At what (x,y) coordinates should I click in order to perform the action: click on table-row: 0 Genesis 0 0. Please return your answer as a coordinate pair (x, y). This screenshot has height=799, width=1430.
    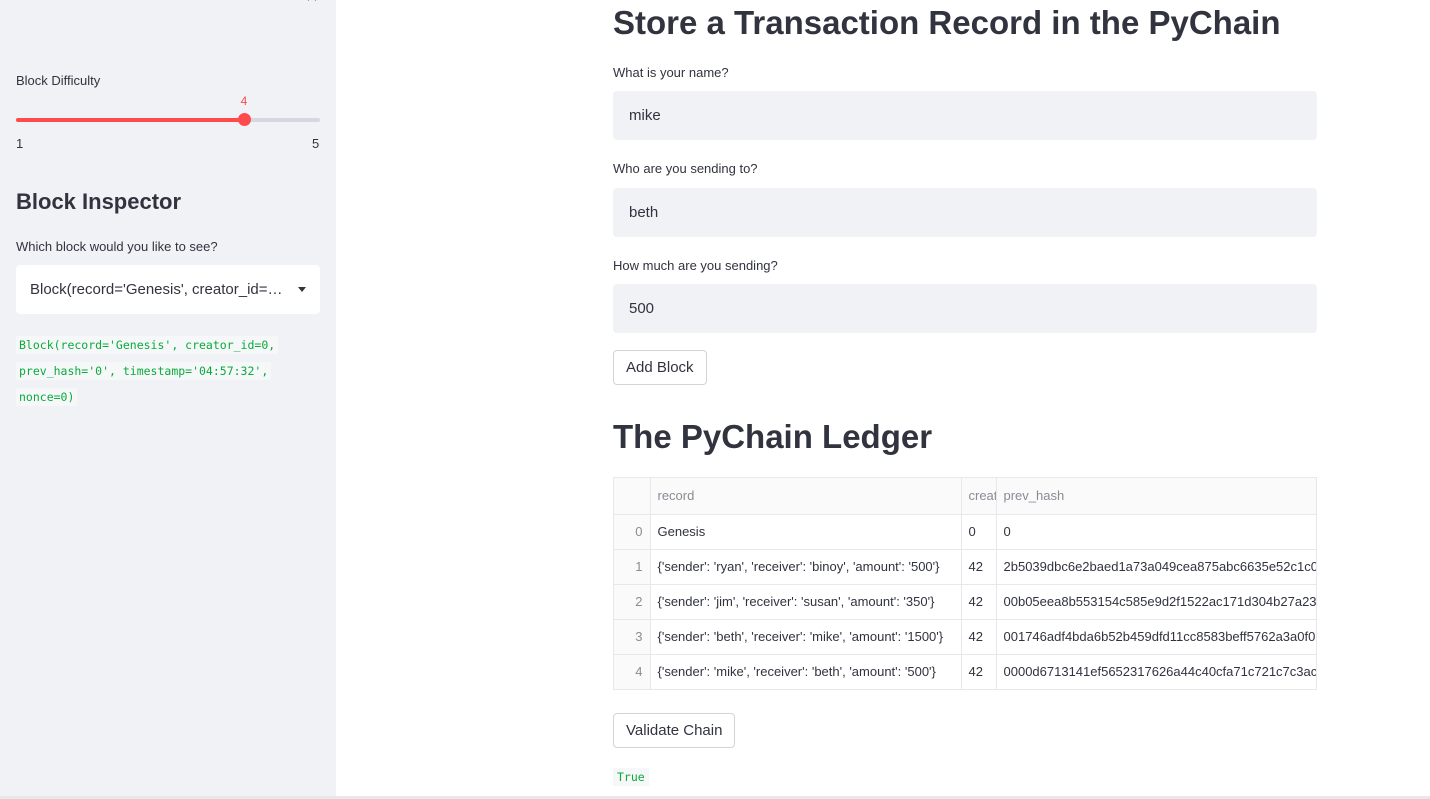
    Looking at the image, I should click on (965, 532).